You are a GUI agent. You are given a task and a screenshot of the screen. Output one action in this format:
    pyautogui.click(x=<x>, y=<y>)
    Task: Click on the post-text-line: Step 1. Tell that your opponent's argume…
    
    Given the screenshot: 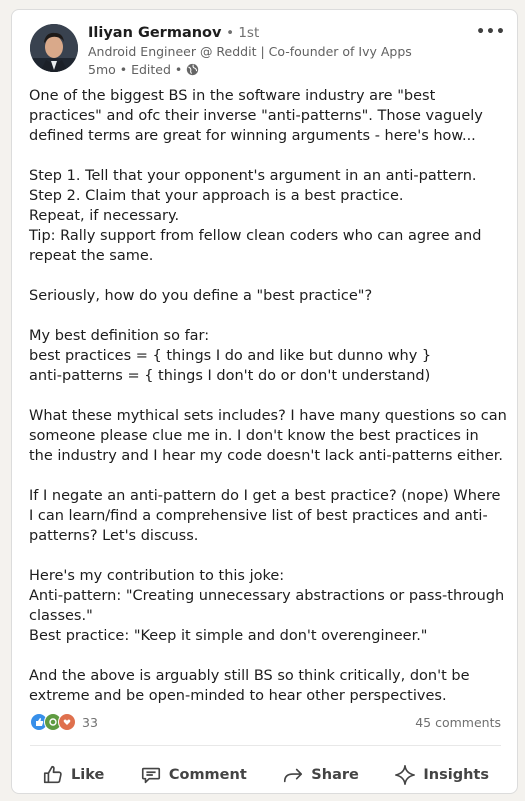 What is the action you would take?
    pyautogui.click(x=253, y=176)
    